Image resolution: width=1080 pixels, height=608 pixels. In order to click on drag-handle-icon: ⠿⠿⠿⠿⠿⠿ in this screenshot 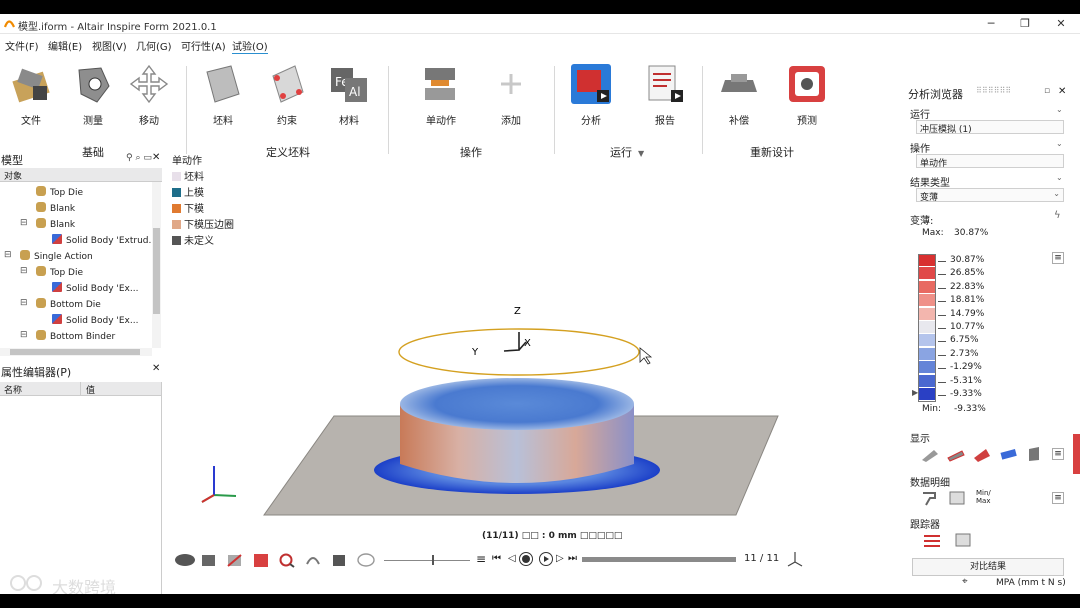, I will do `click(993, 90)`.